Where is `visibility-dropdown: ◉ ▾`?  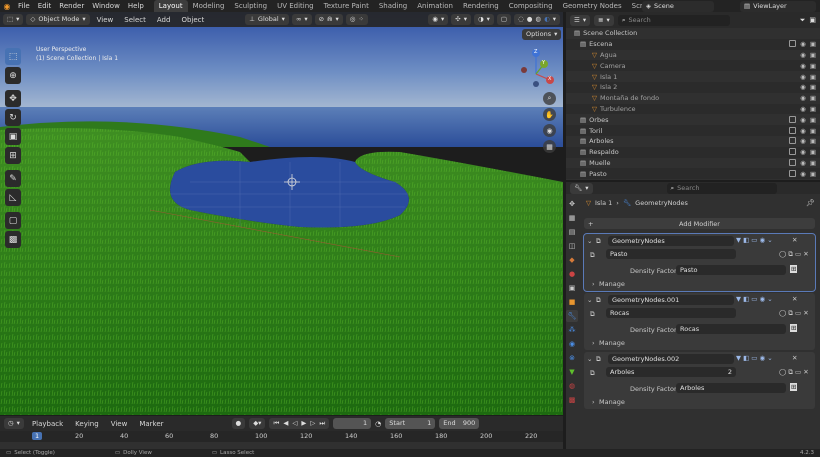
visibility-dropdown: ◉ ▾ is located at coordinates (438, 19).